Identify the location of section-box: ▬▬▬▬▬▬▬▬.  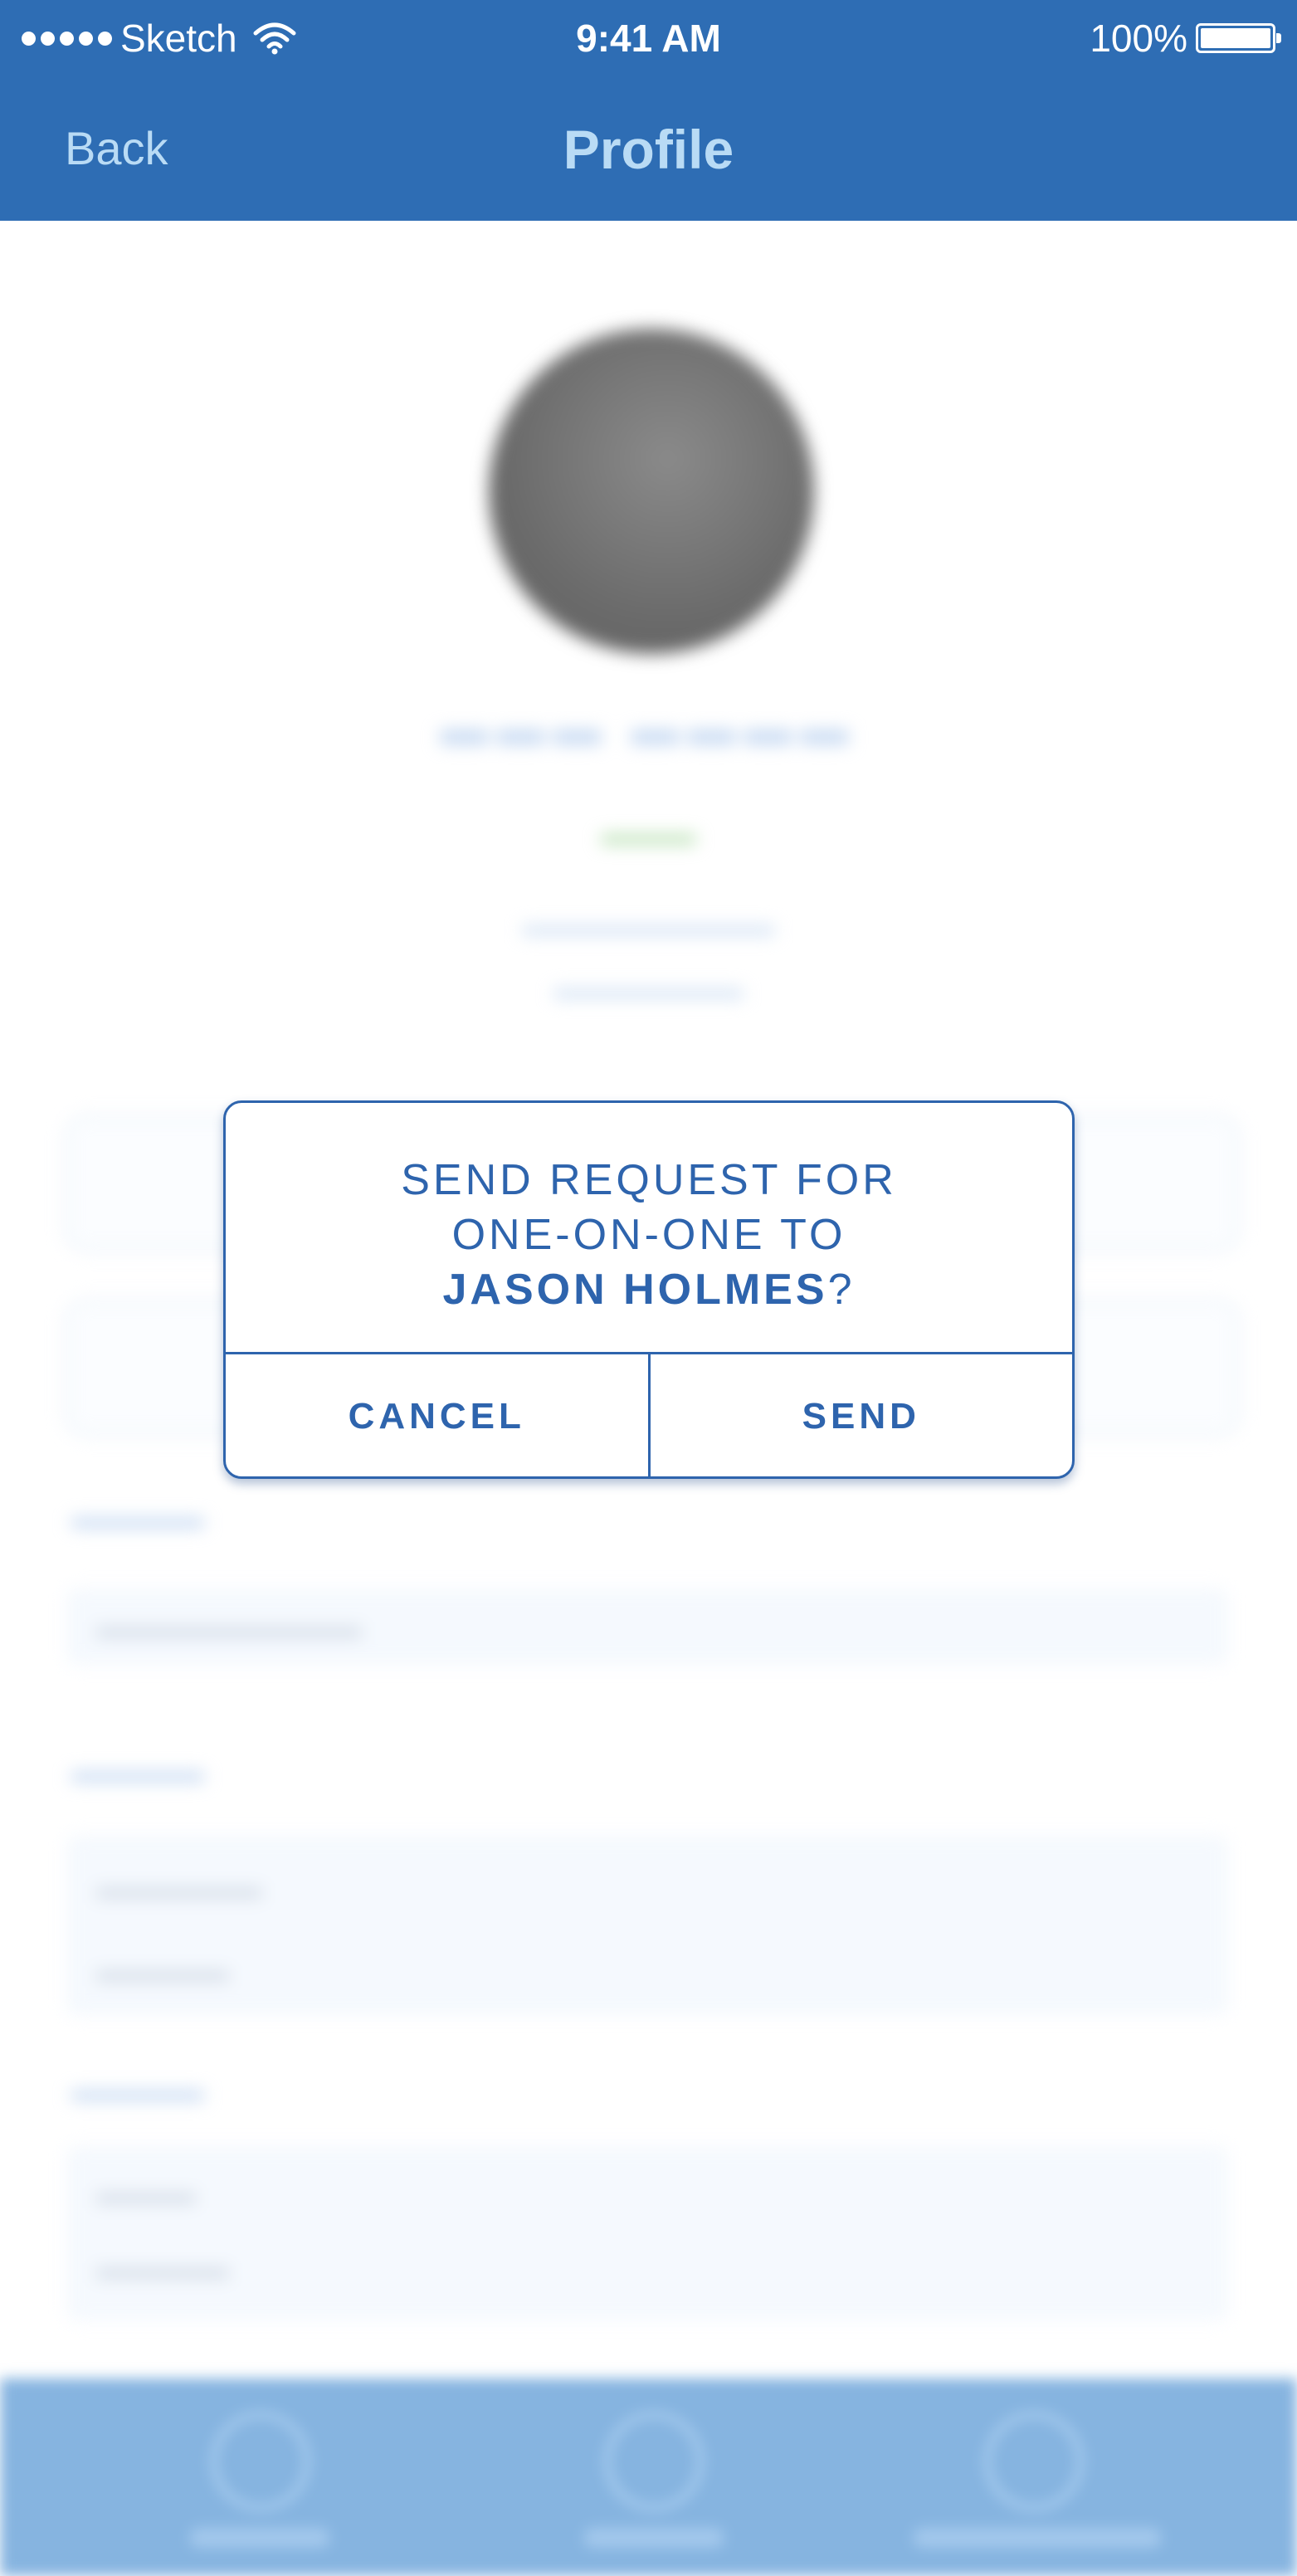
(647, 1627).